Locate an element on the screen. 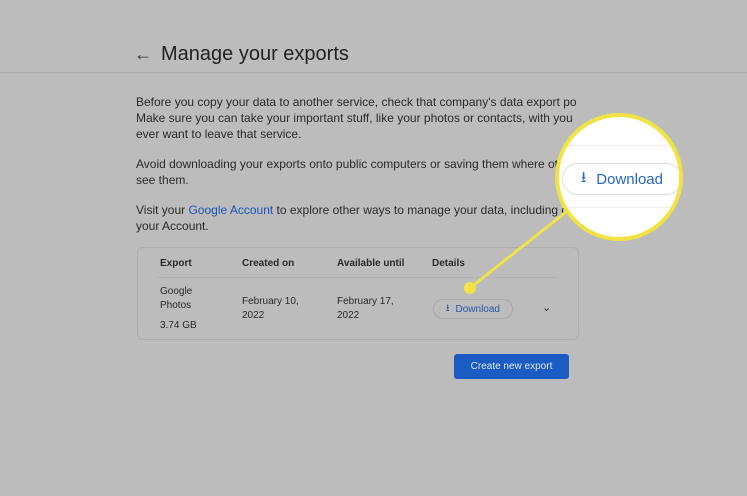 The width and height of the screenshot is (747, 496). callout-connector is located at coordinates (518, 250).